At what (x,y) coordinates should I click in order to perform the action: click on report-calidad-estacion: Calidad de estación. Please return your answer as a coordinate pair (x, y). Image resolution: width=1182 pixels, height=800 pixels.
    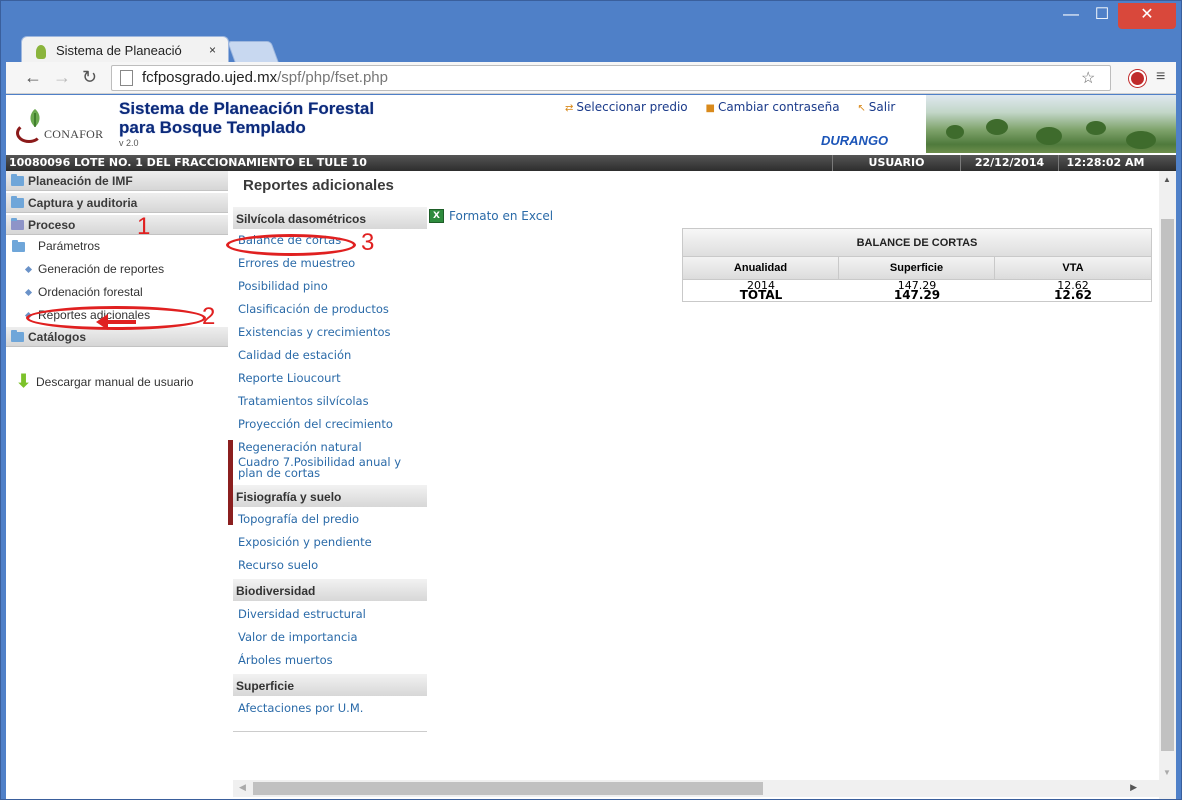
    Looking at the image, I should click on (294, 355).